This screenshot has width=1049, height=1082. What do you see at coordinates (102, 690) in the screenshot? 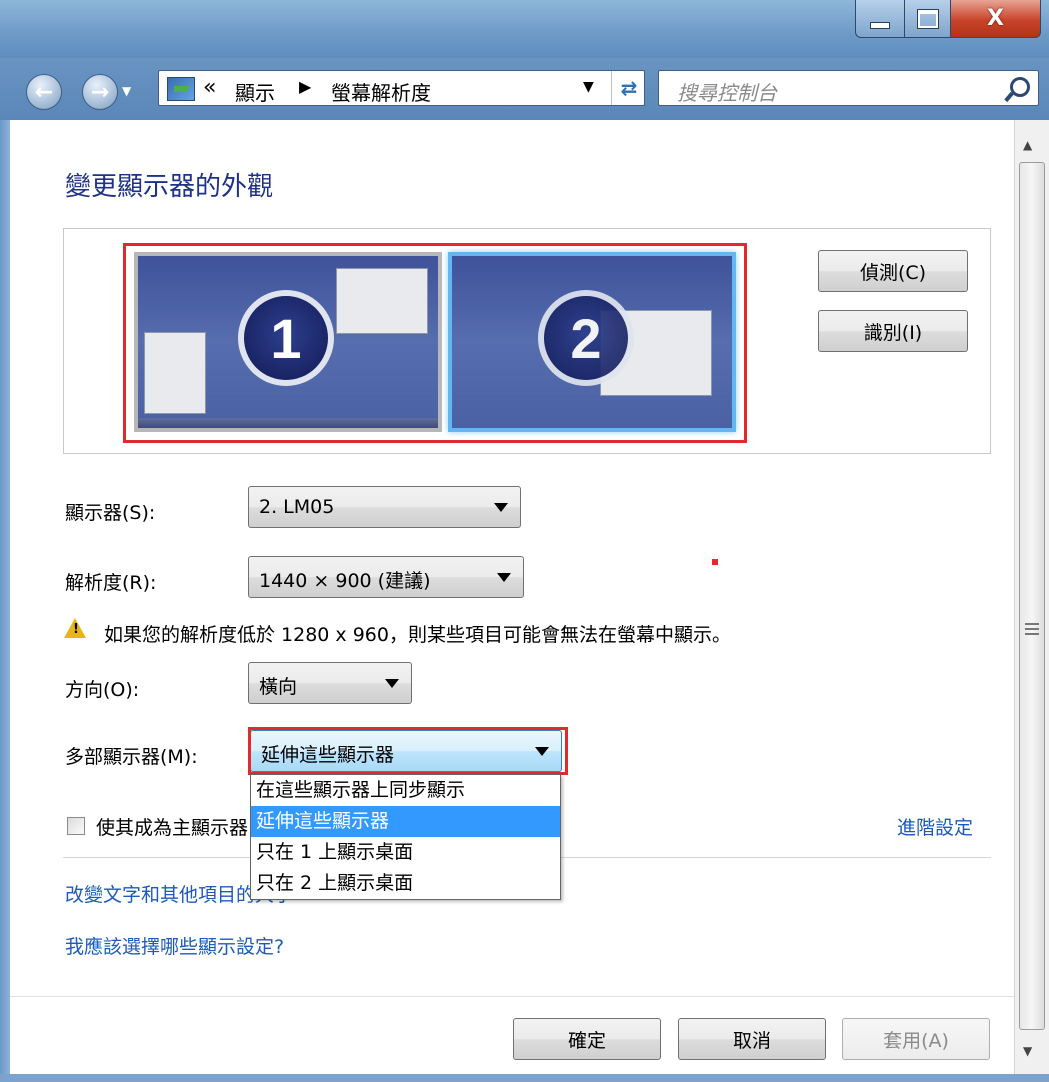
I see `orientation-label: 方向(O):` at bounding box center [102, 690].